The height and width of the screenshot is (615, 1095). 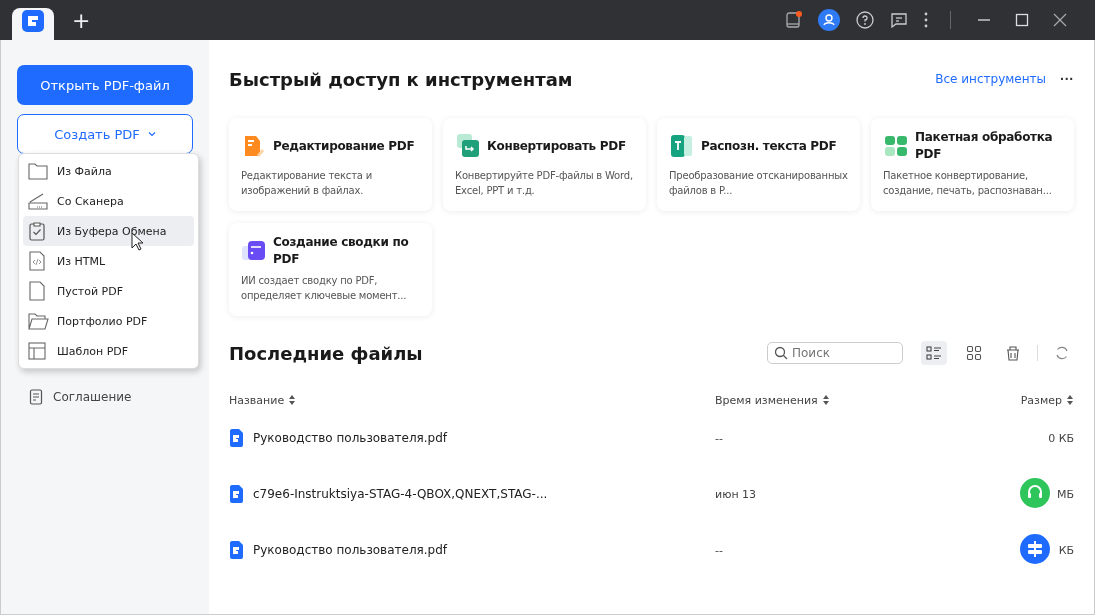 I want to click on tool-card: Редактирование PDF Редактирование текста и изображений в файлах., so click(x=330, y=164).